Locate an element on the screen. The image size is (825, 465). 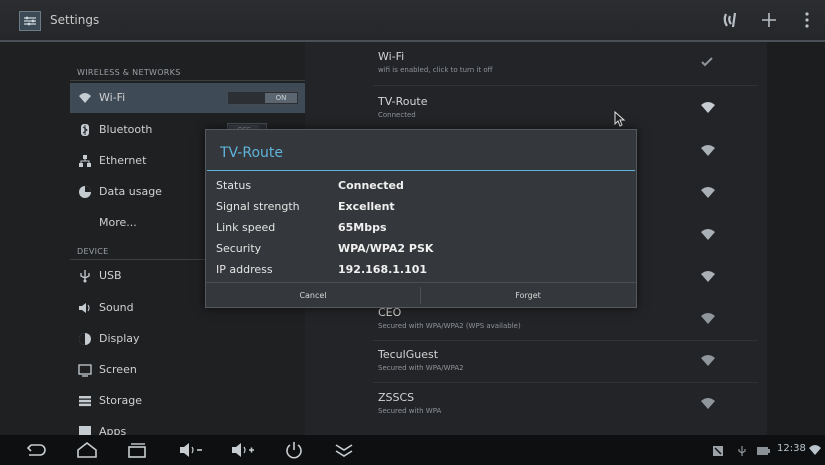
sidebar-item-label: Apps is located at coordinates (113, 430).